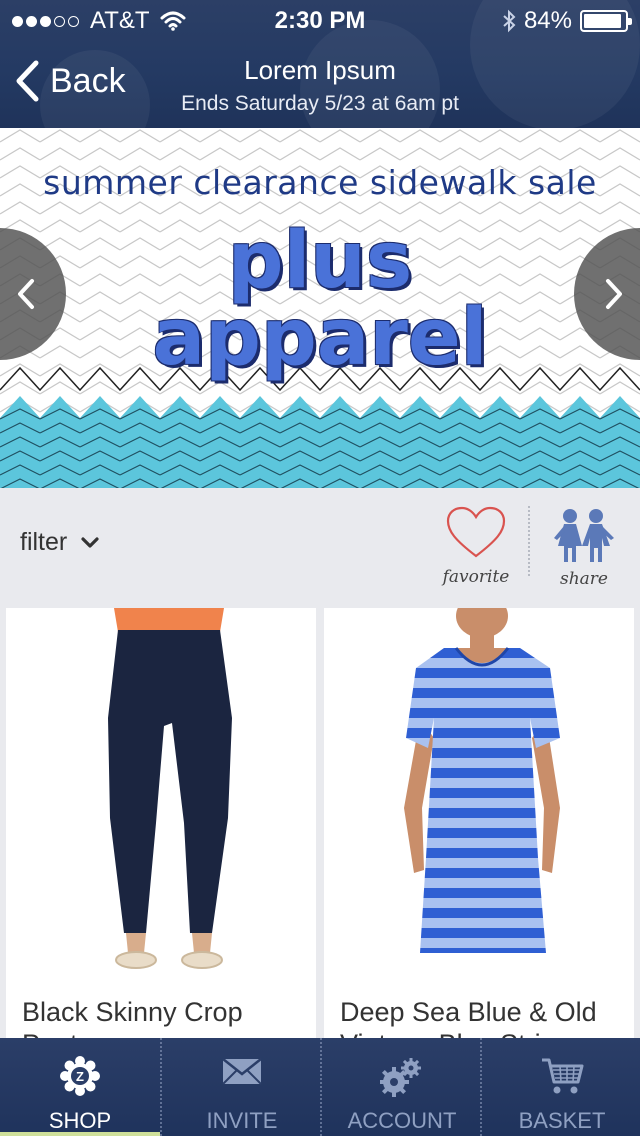 The image size is (640, 1136). Describe the element at coordinates (242, 1071) in the screenshot. I see `envelope-icon` at that location.